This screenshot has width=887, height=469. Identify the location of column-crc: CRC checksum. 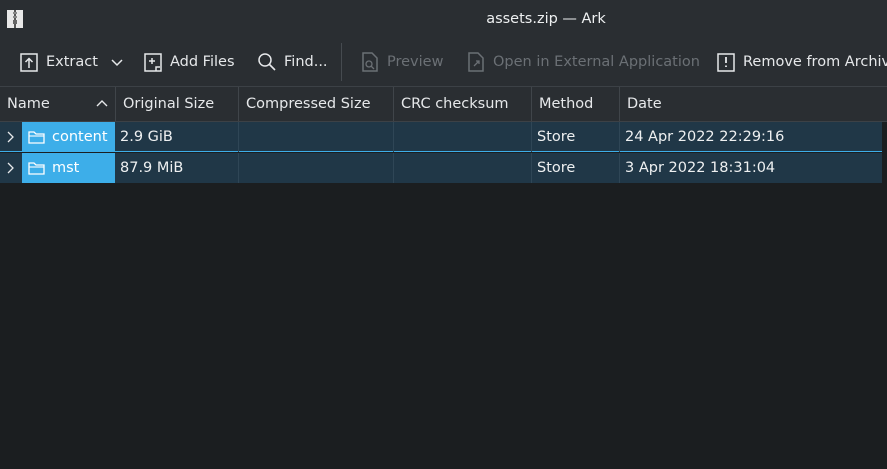
(463, 104).